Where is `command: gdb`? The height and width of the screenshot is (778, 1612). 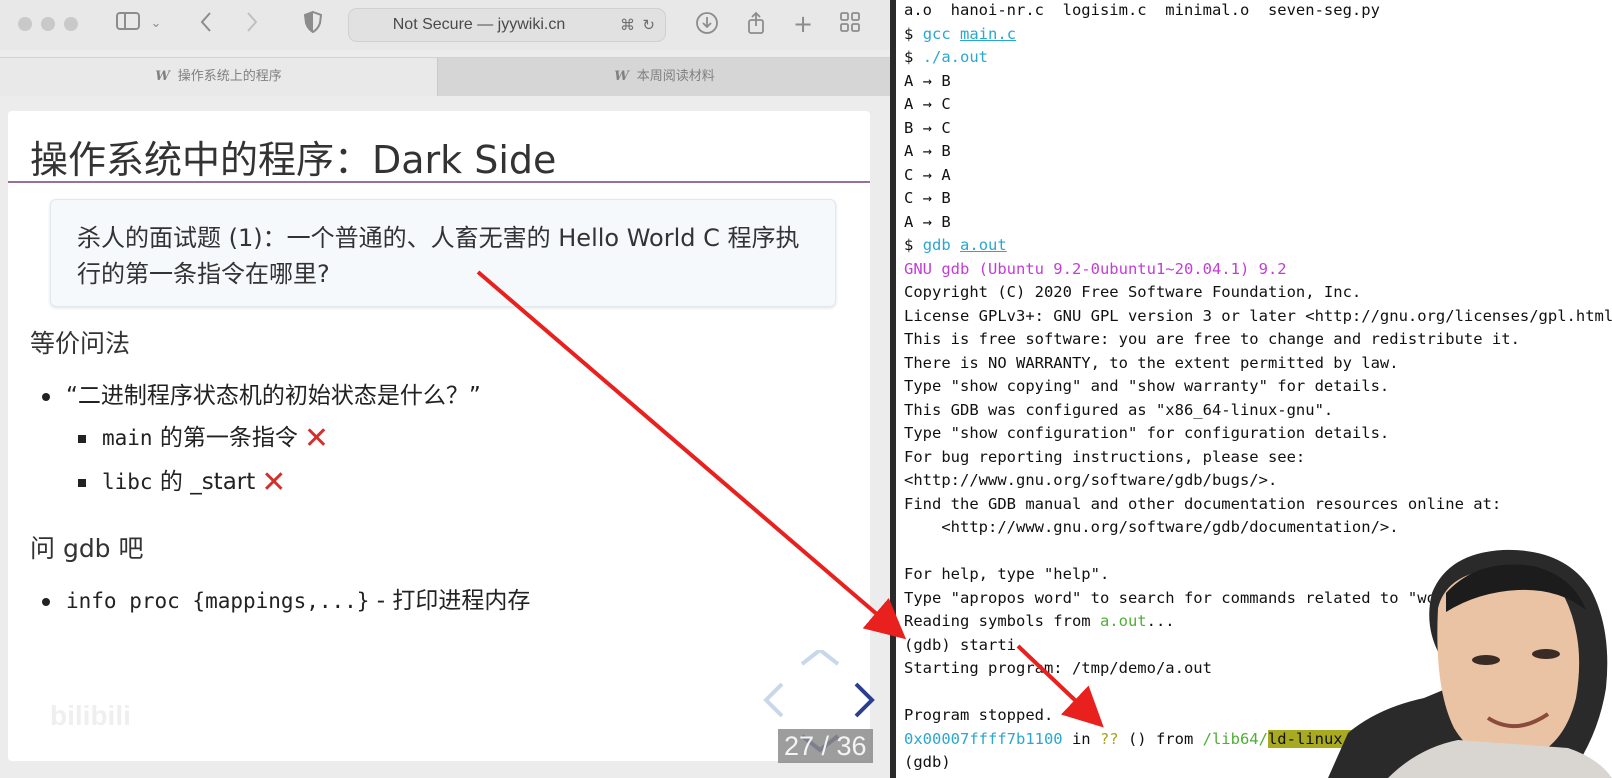 command: gdb is located at coordinates (936, 245).